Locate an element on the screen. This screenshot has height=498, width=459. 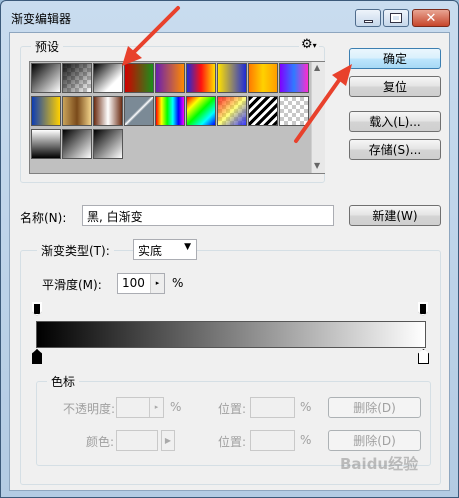
smoothness-unit: % is located at coordinates (178, 283).